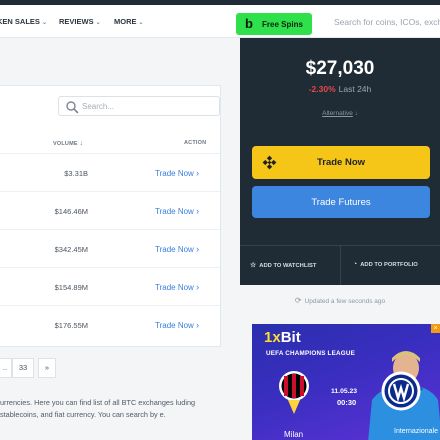 The height and width of the screenshot is (440, 440). What do you see at coordinates (340, 300) in the screenshot?
I see `last-updated: ⟳ Updated a few seconds ago` at bounding box center [340, 300].